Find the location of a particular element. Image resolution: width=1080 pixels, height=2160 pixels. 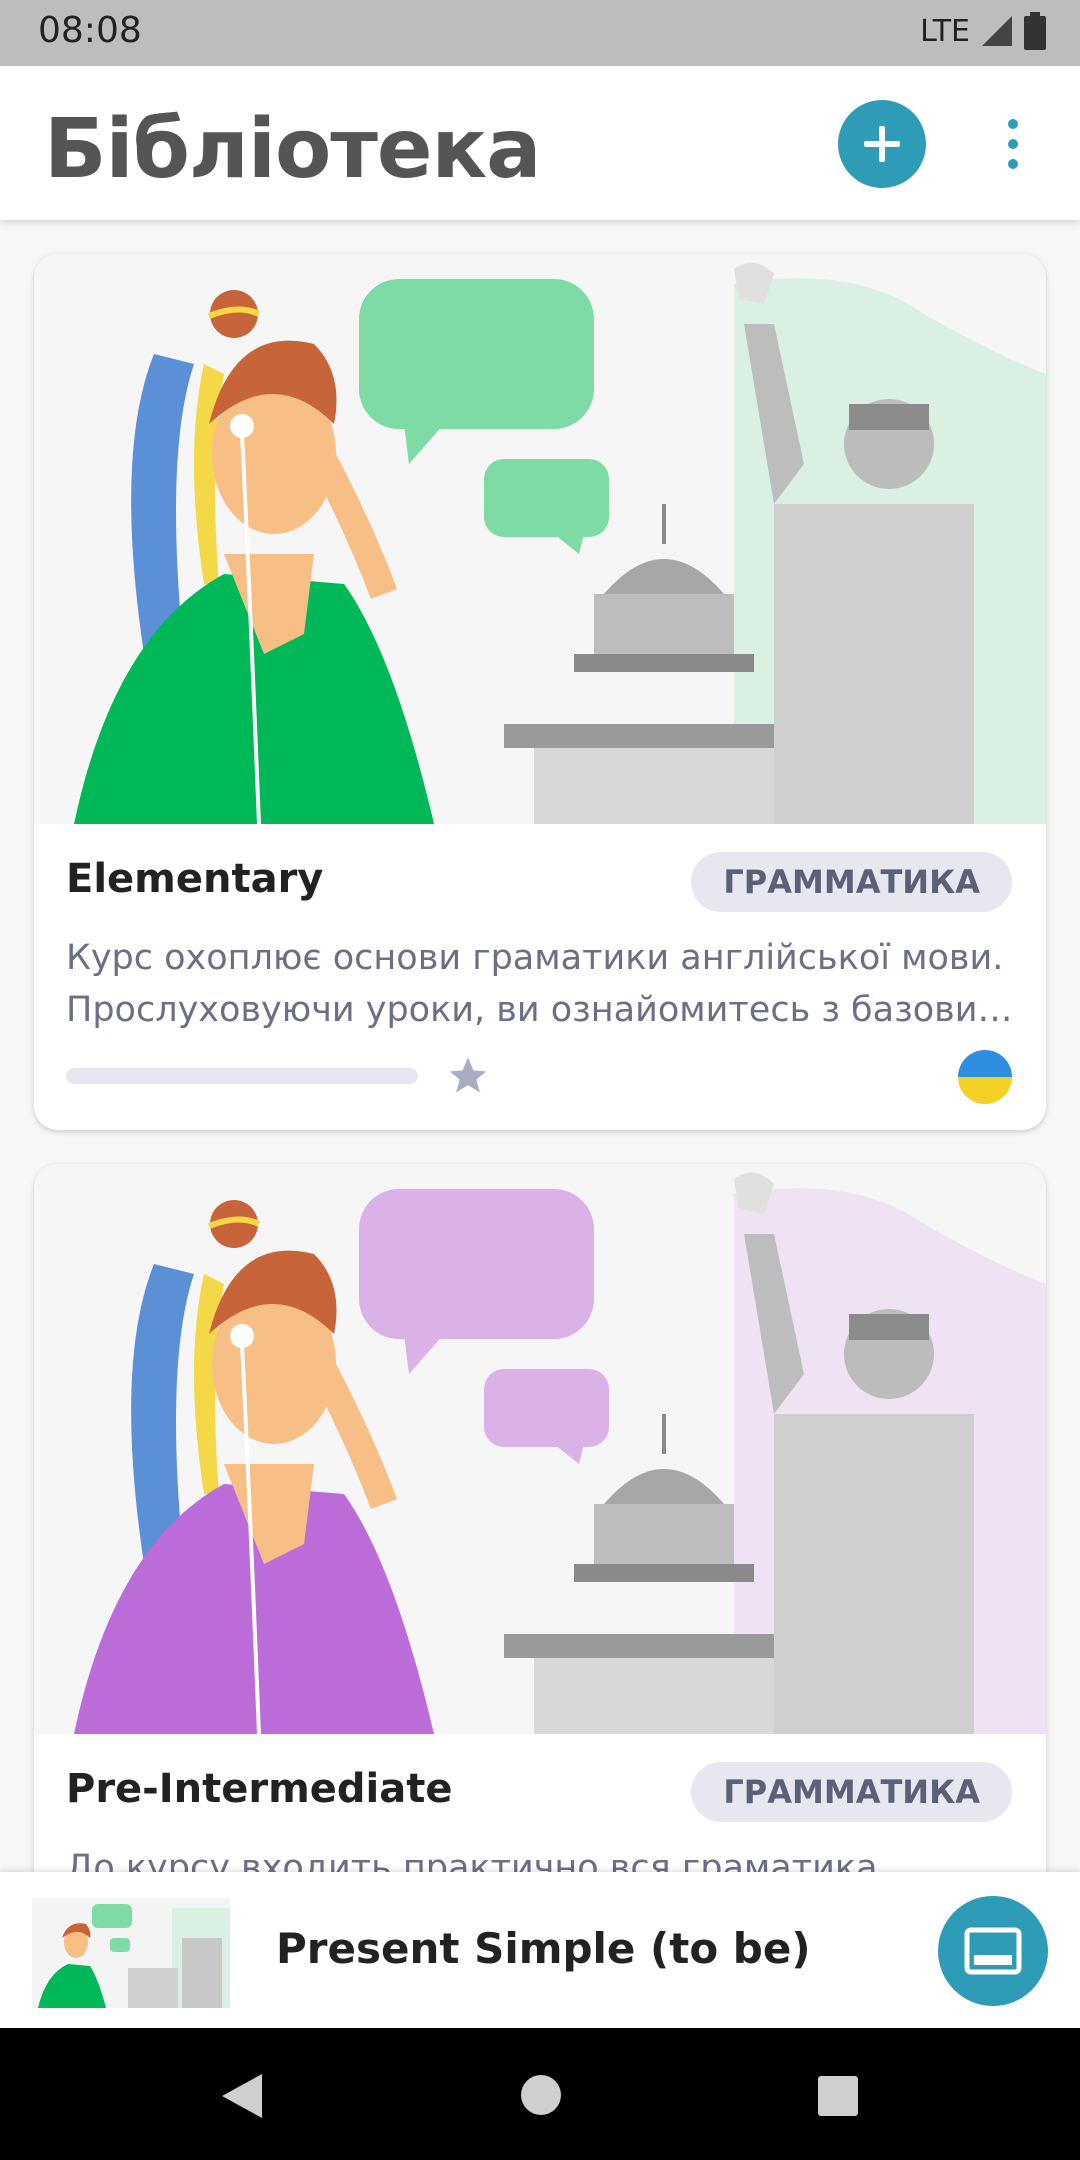

plus-icon is located at coordinates (882, 144).